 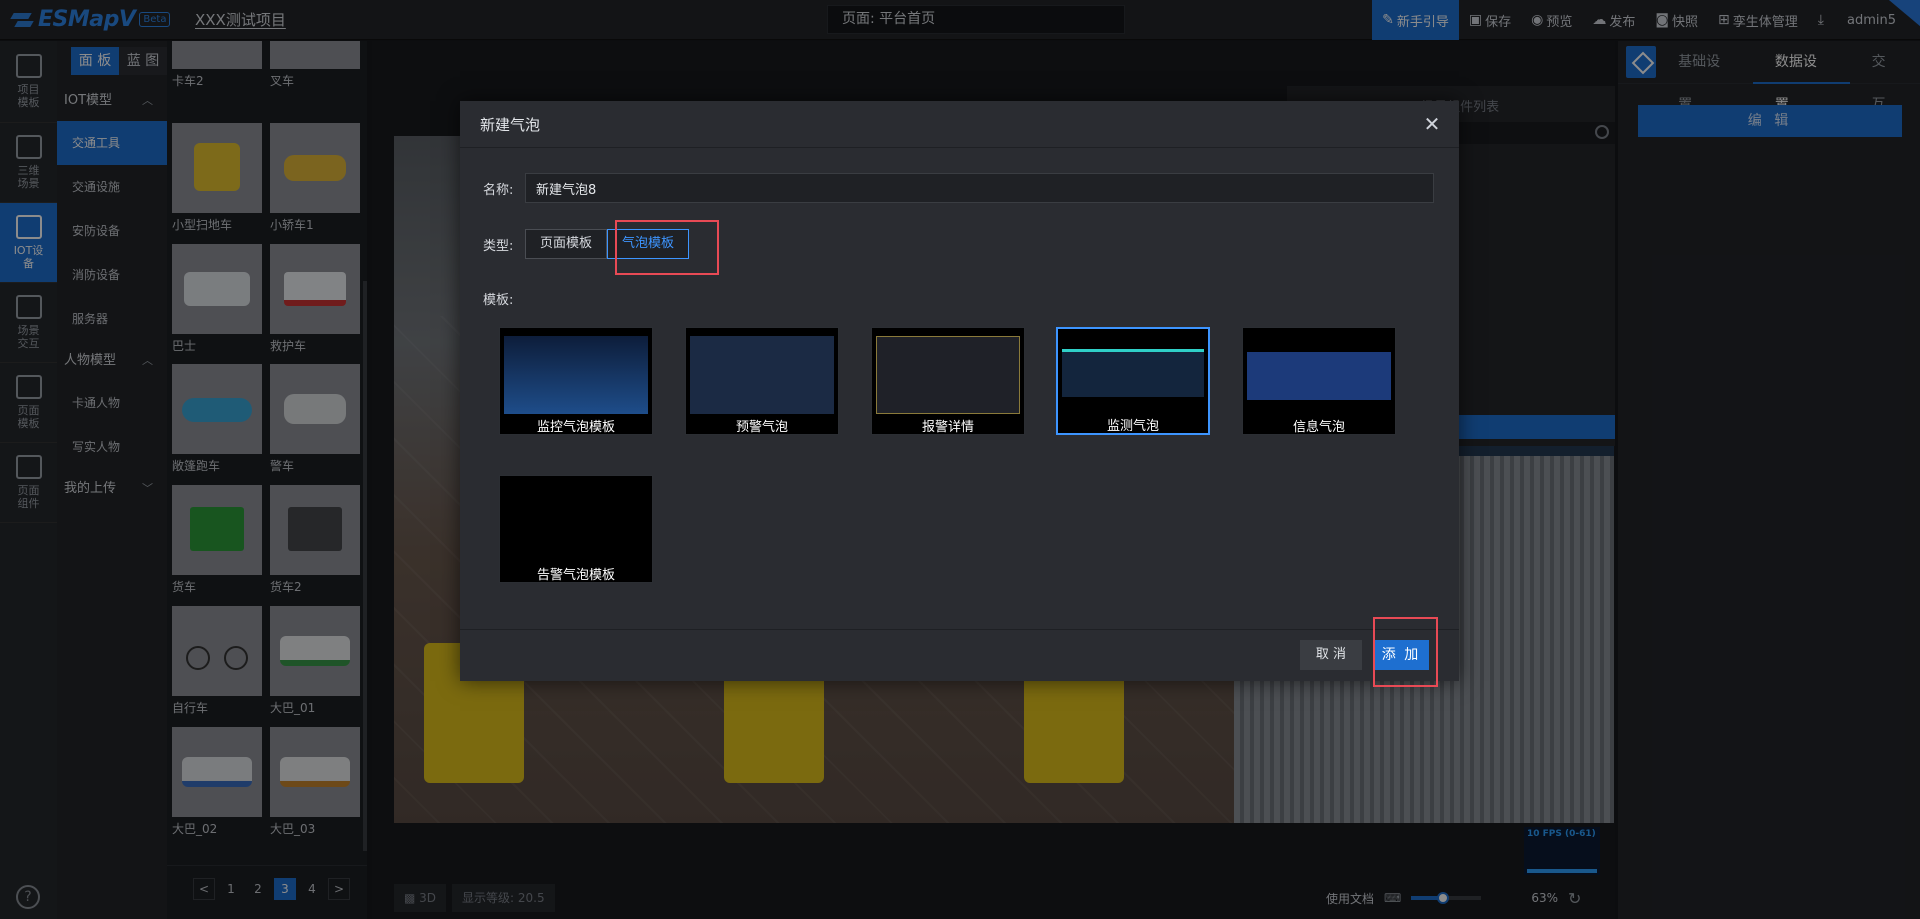 I want to click on name-label: 名称:, so click(x=498, y=190).